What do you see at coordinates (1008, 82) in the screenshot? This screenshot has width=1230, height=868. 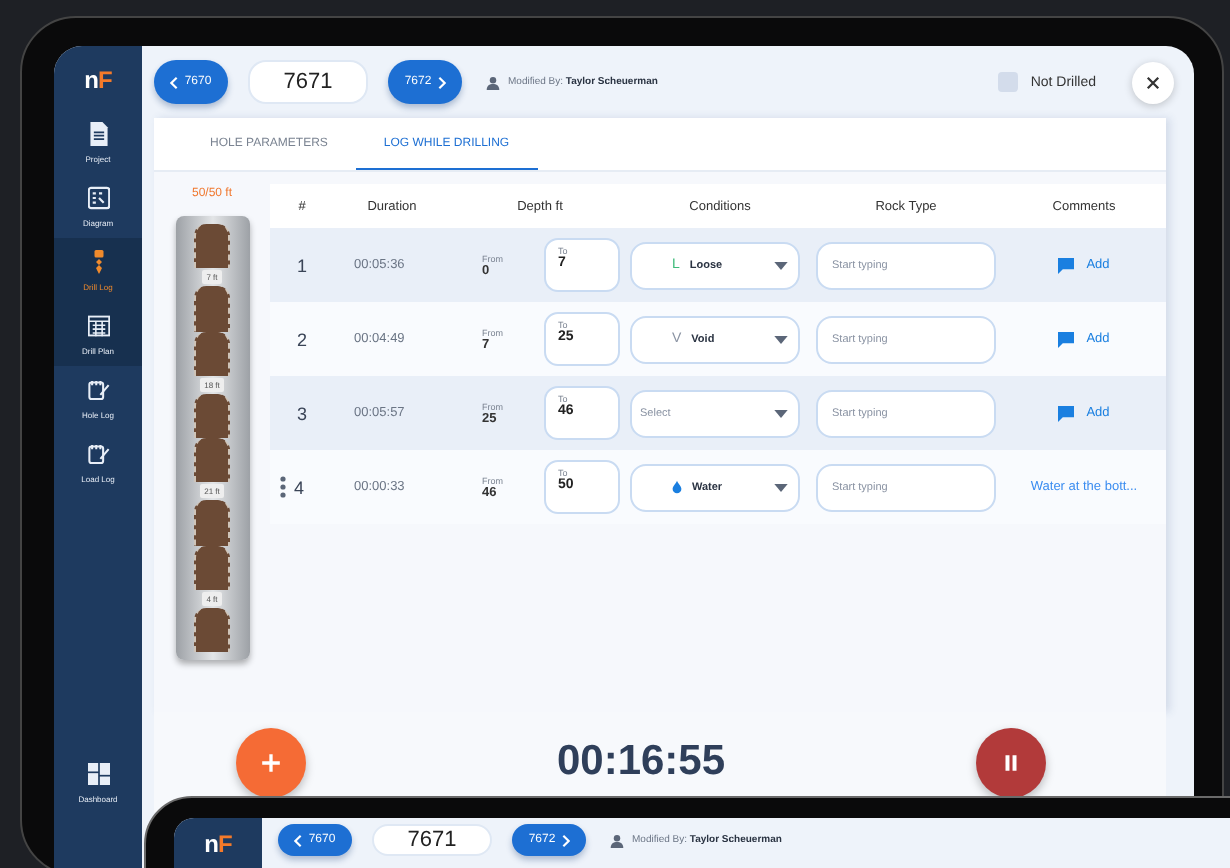 I see `not-drilled-checkbox` at bounding box center [1008, 82].